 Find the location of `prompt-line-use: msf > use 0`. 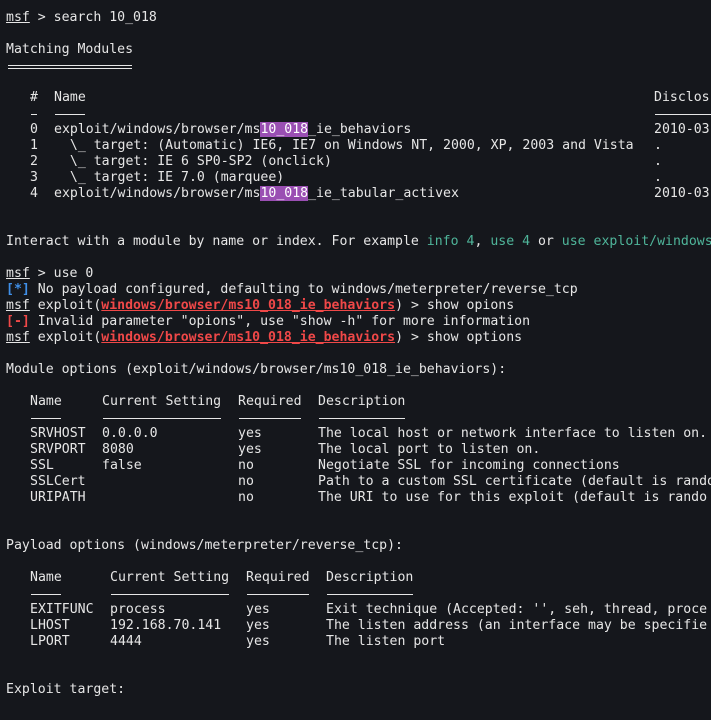

prompt-line-use: msf > use 0 is located at coordinates (49, 274).